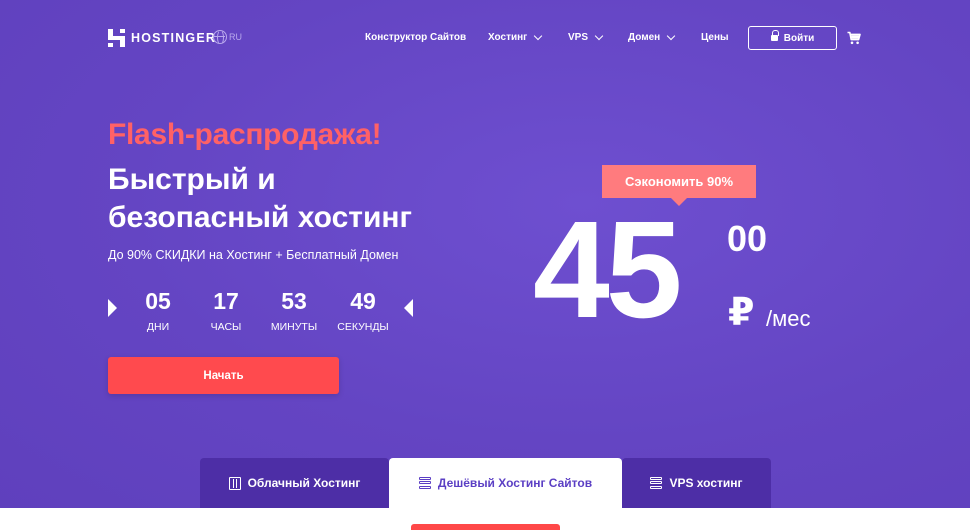 Image resolution: width=970 pixels, height=530 pixels. I want to click on tab-cloud-hosting: Облачный Хостинг, so click(294, 483).